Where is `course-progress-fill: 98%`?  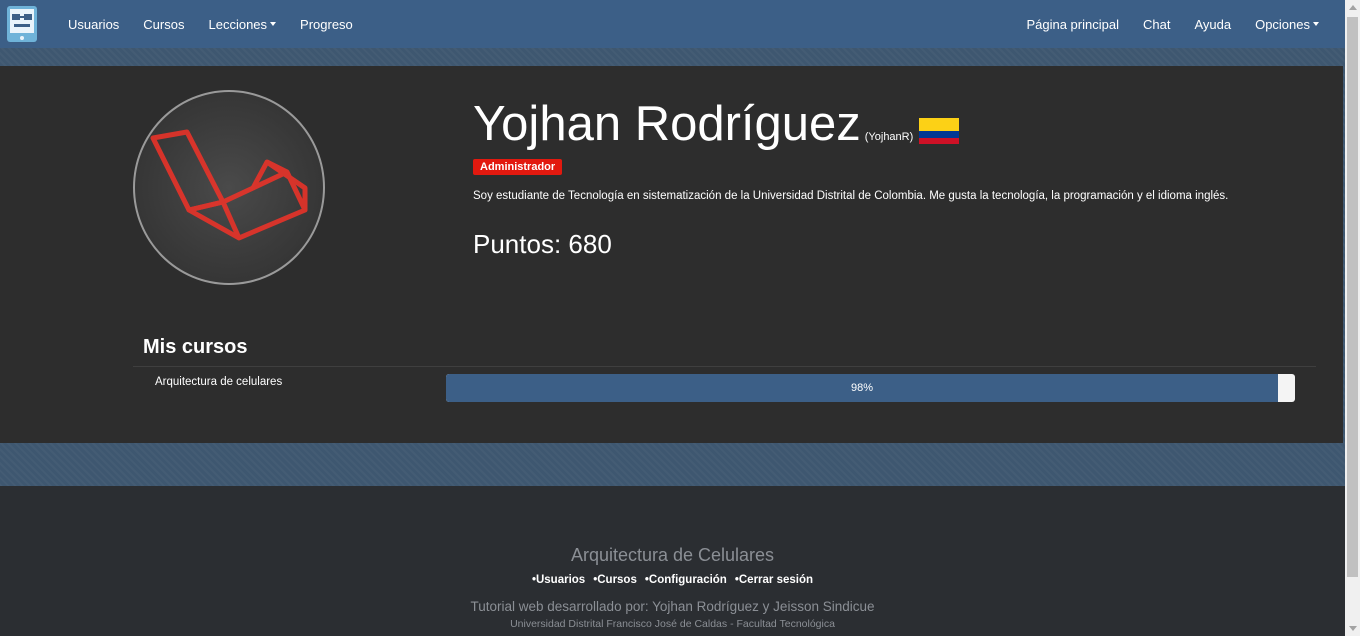
course-progress-fill: 98% is located at coordinates (862, 388).